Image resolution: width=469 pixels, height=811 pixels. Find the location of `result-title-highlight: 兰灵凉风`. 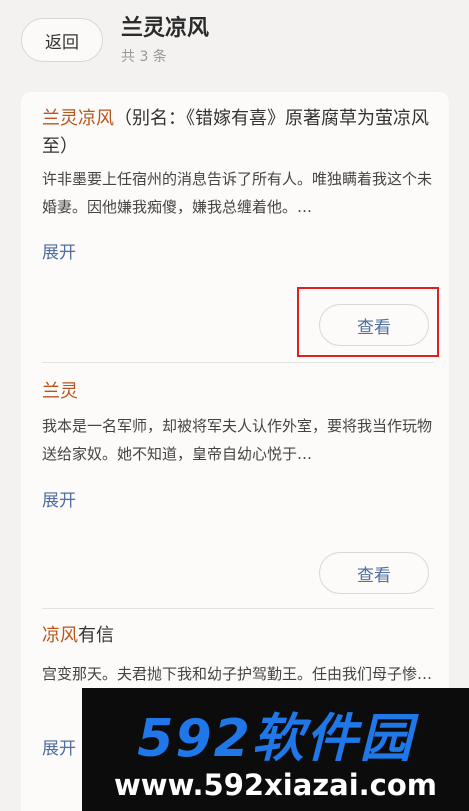

result-title-highlight: 兰灵凉风 is located at coordinates (78, 118).